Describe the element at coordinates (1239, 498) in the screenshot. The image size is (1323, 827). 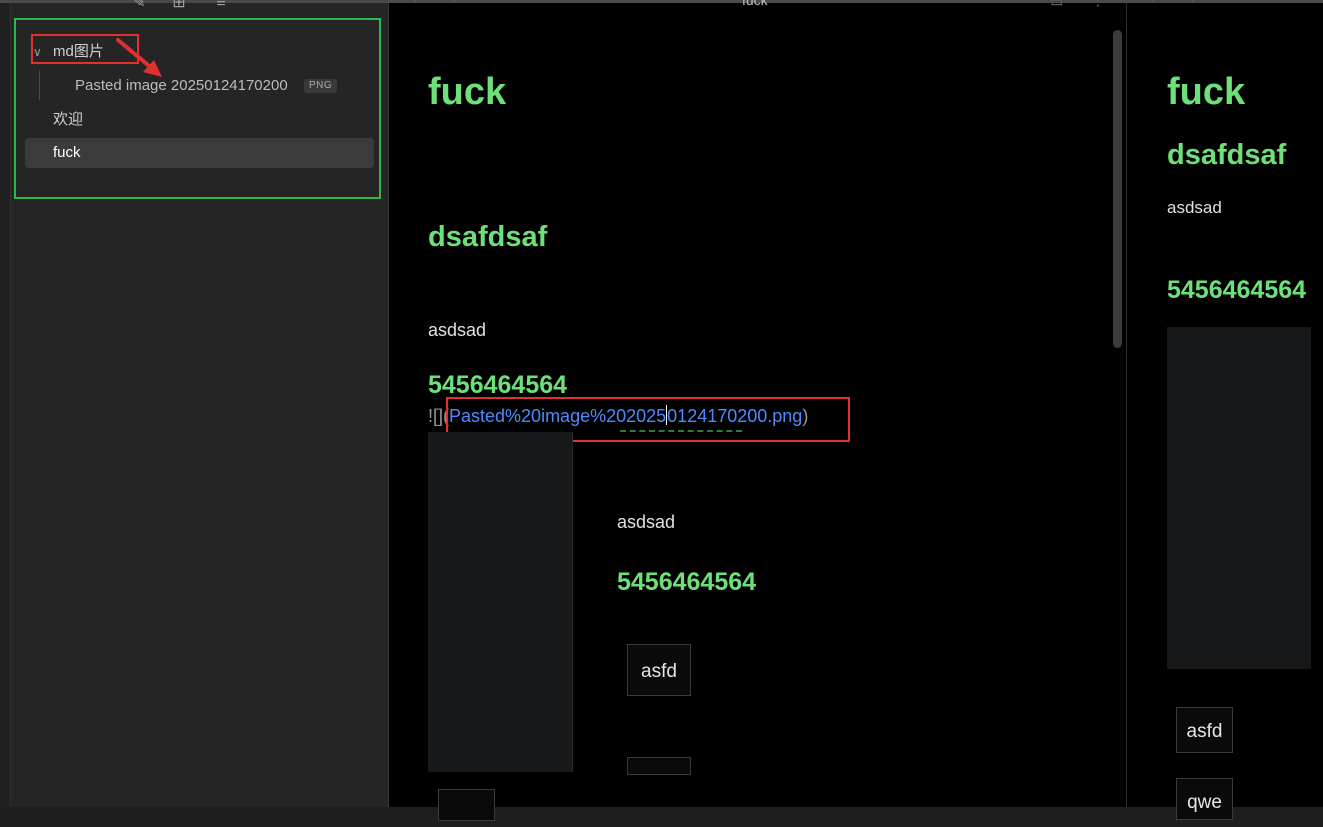
I see `preview-embedded-image` at that location.